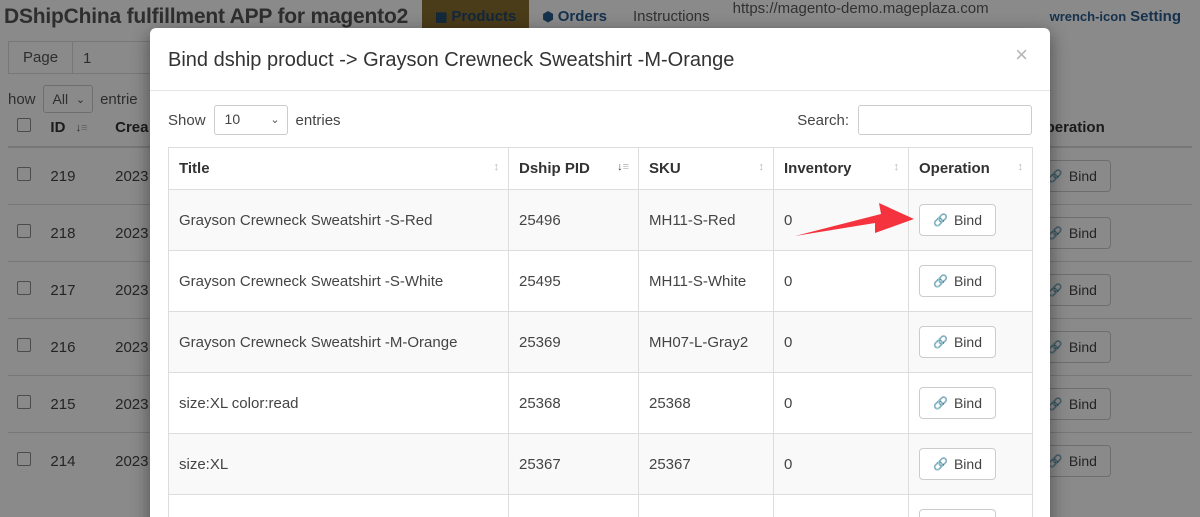  I want to click on cell-title: Grayson Crewneck Sweatshirt -S-White, so click(338, 281).